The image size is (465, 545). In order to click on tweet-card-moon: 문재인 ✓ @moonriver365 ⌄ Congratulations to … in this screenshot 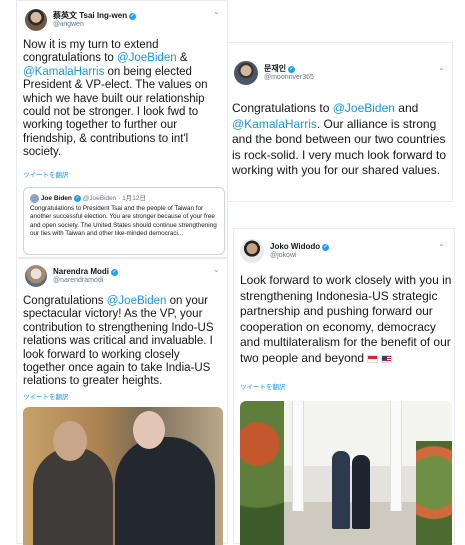, I will do `click(340, 122)`.